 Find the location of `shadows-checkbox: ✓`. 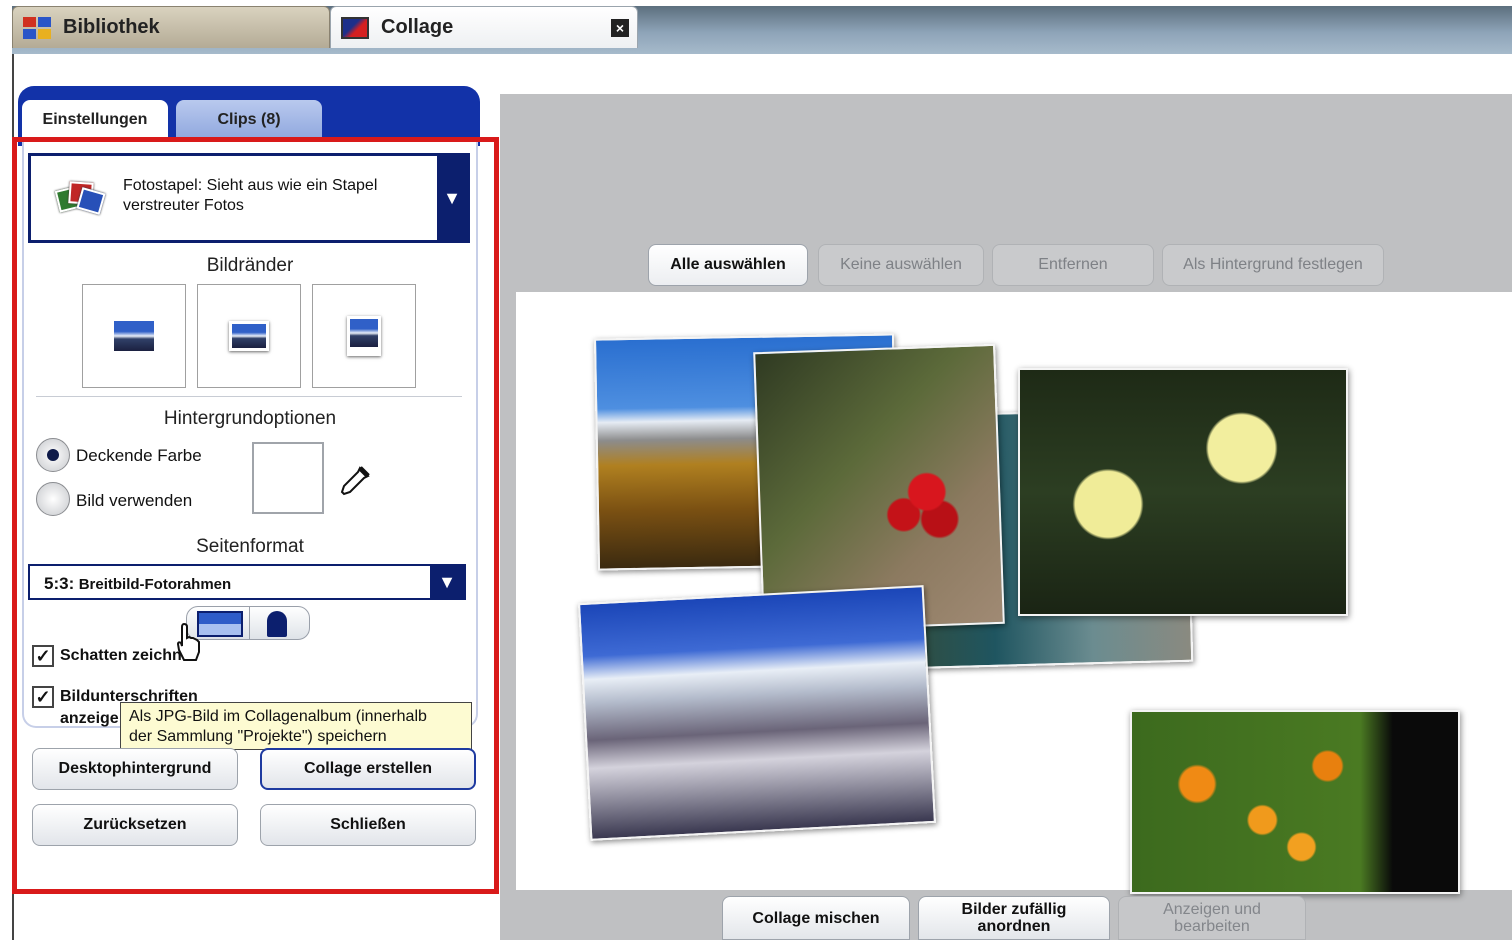

shadows-checkbox: ✓ is located at coordinates (43, 656).